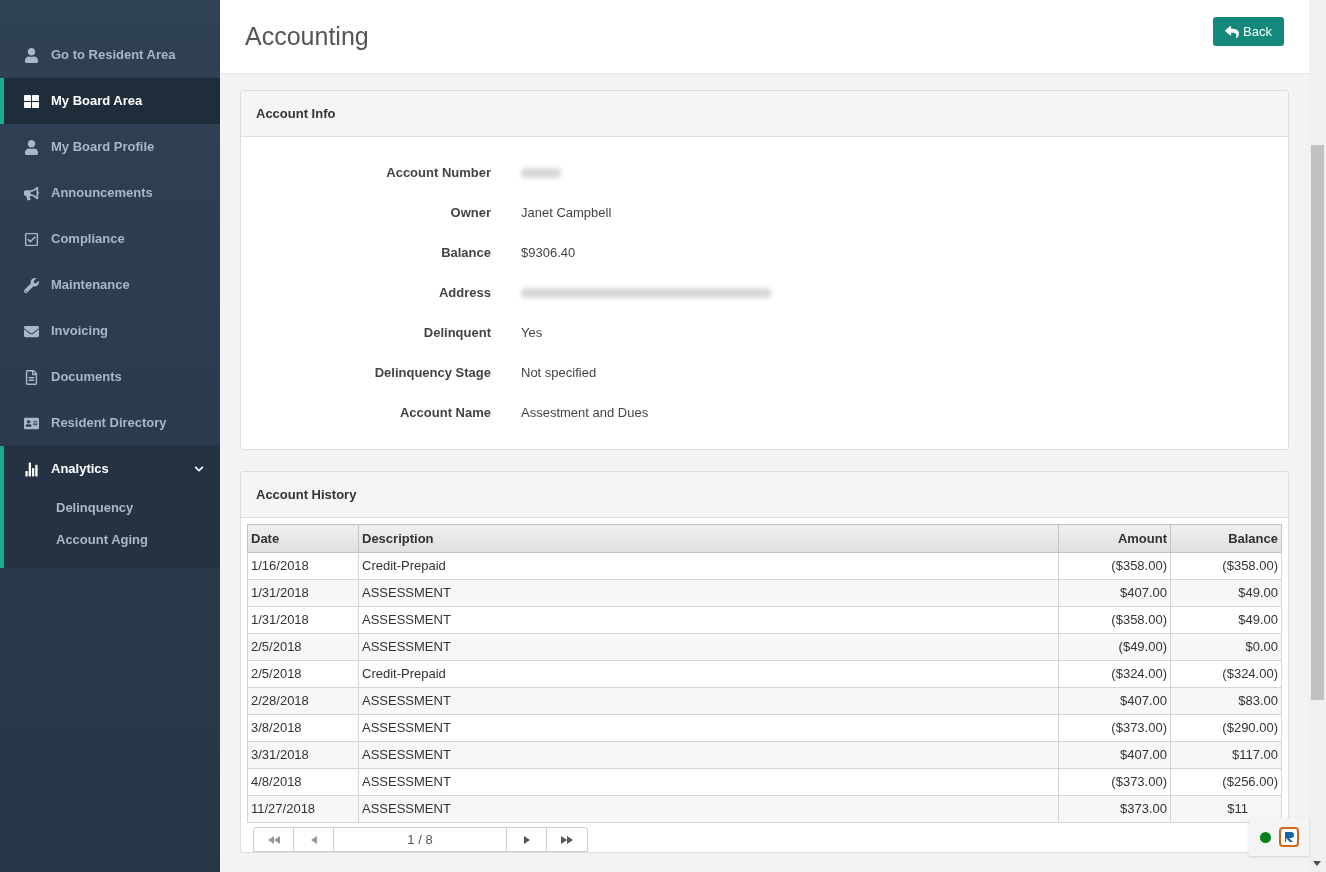 This screenshot has width=1326, height=872. I want to click on bar-chart-icon, so click(31, 469).